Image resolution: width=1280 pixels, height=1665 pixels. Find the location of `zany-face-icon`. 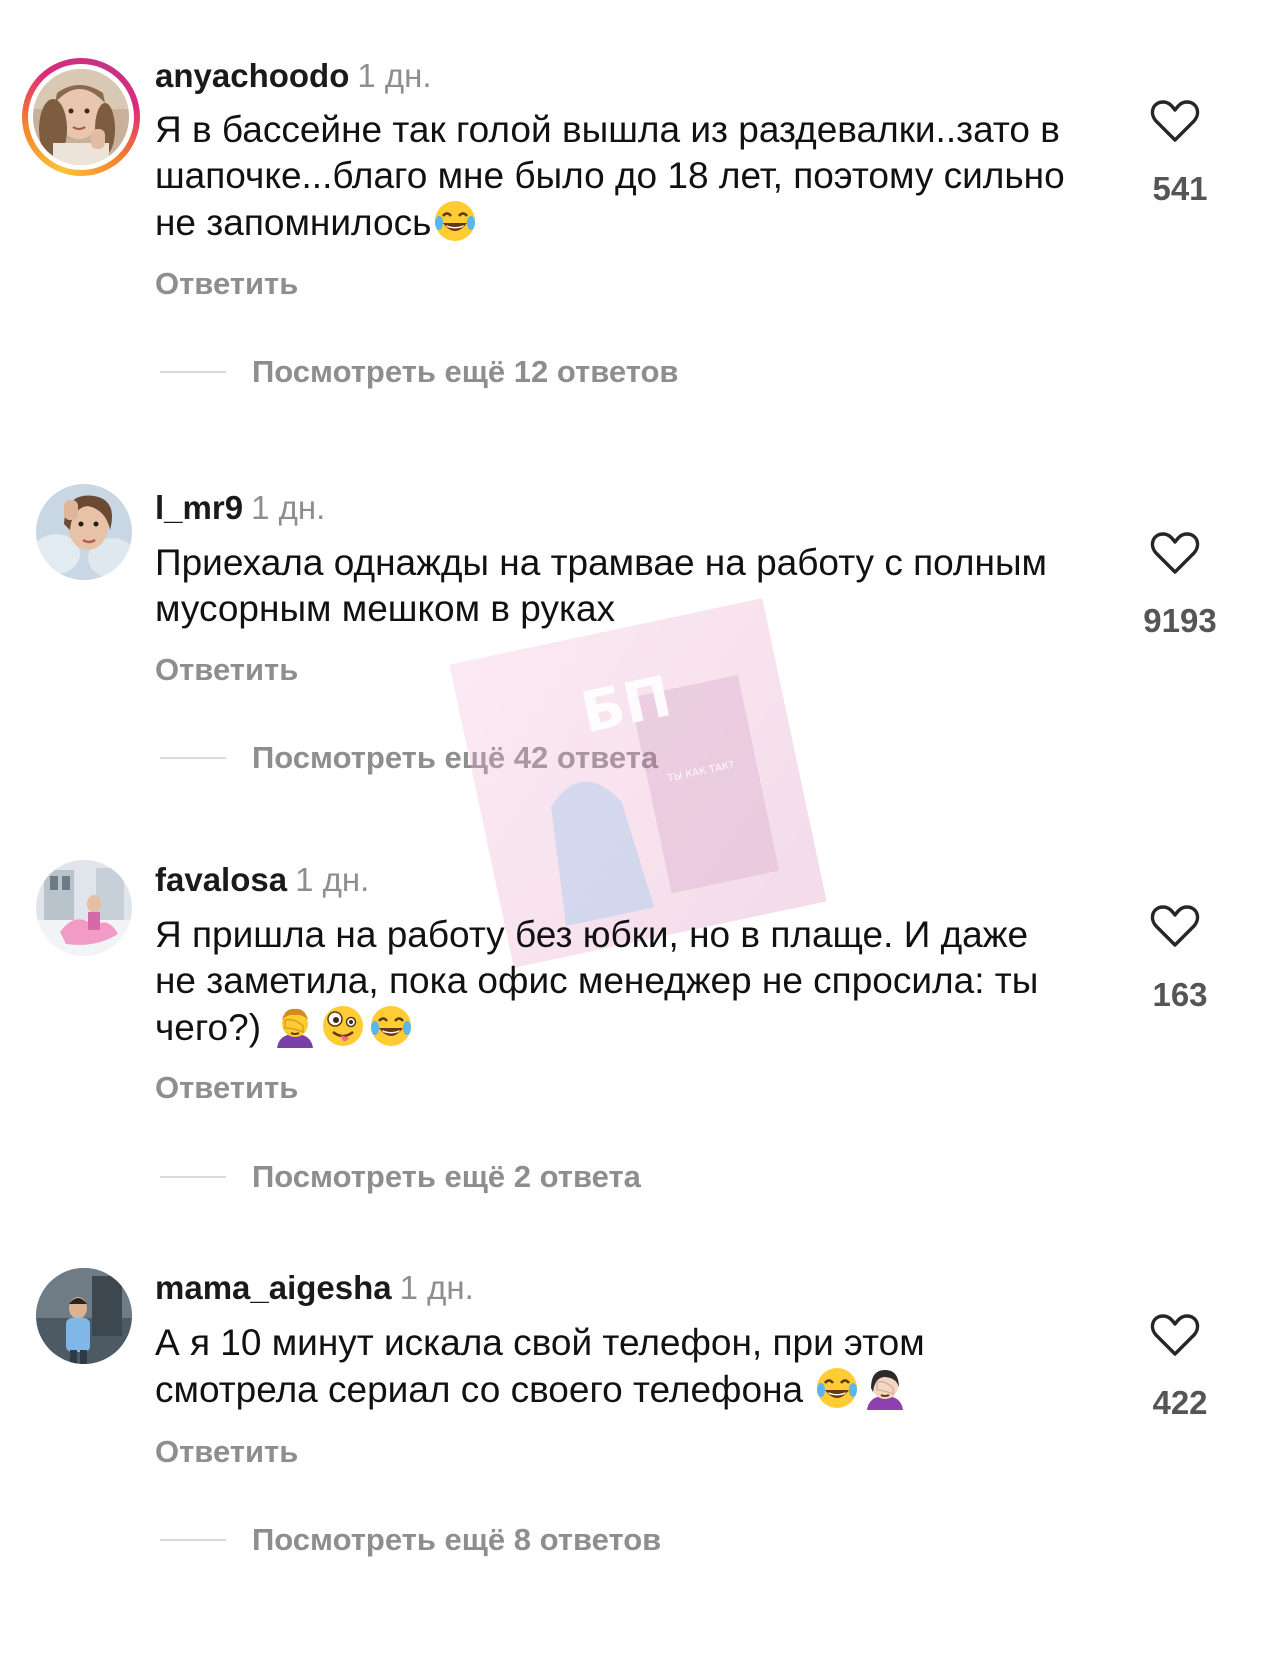

zany-face-icon is located at coordinates (343, 1026).